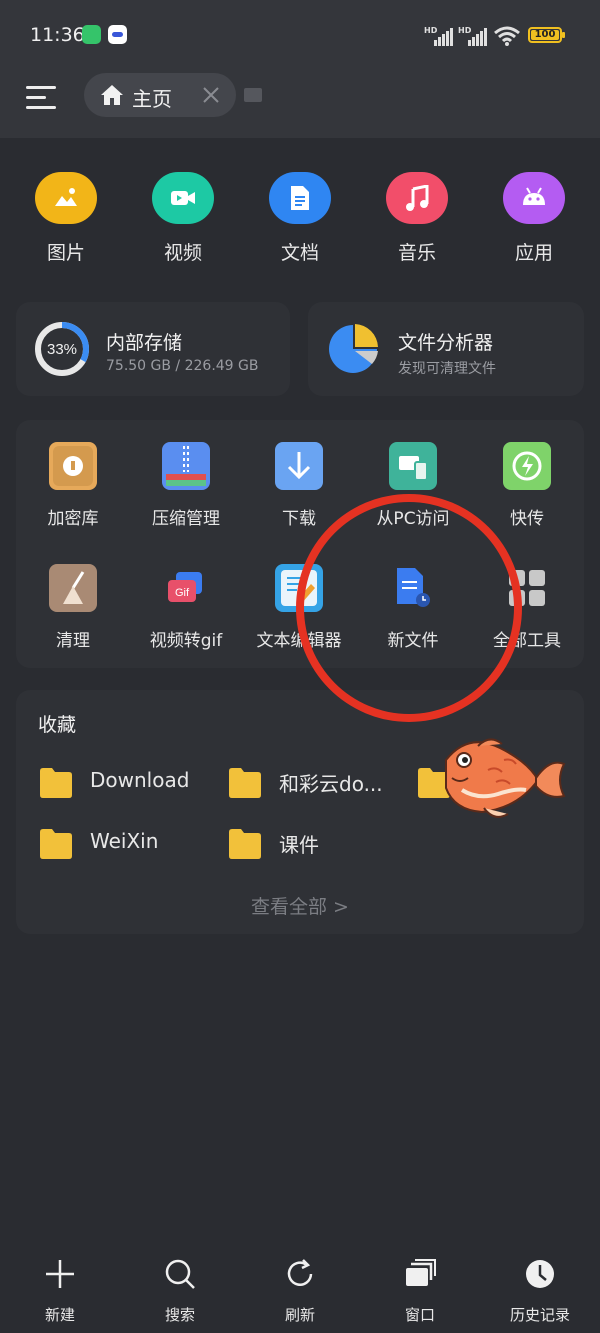 Image resolution: width=600 pixels, height=1333 pixels. I want to click on category-label: 应用, so click(533, 253).